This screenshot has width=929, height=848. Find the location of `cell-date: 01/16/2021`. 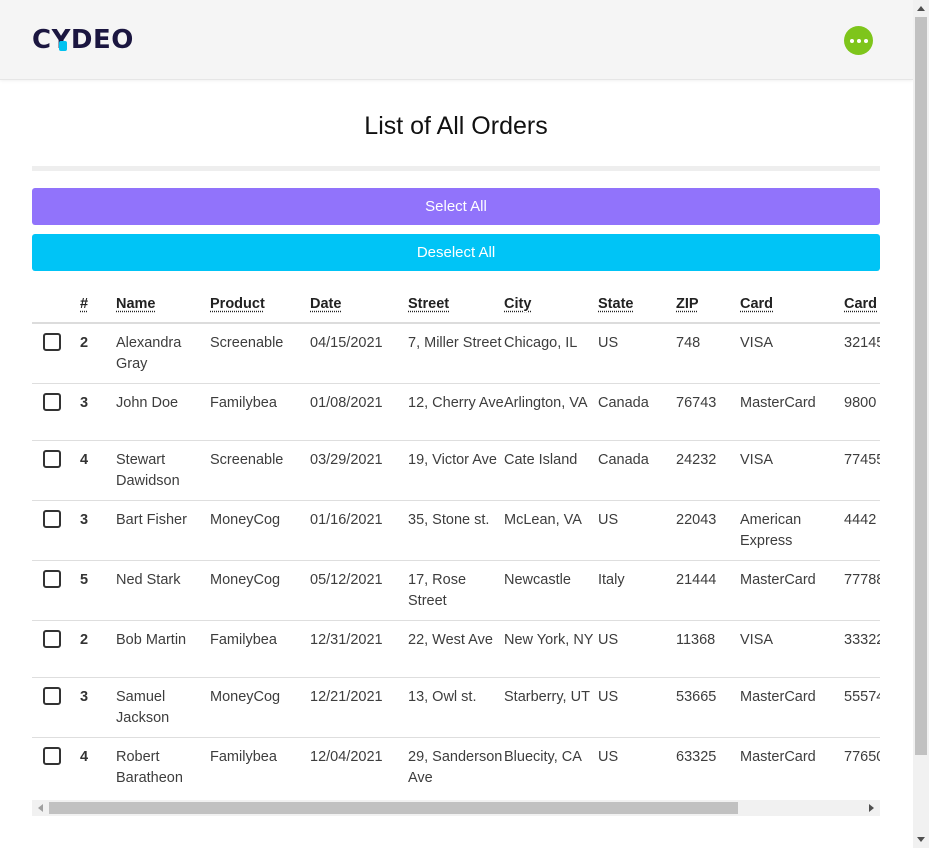

cell-date: 01/16/2021 is located at coordinates (359, 530).